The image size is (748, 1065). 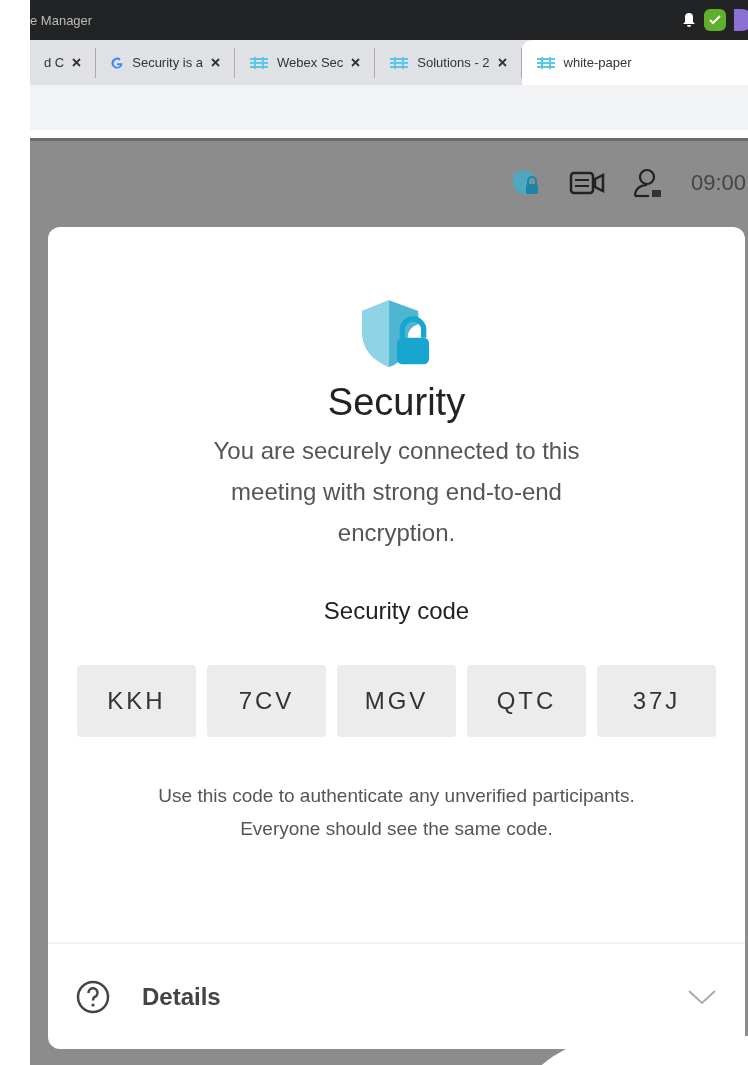 What do you see at coordinates (305, 62) in the screenshot?
I see `browser-tab: Webex Sec` at bounding box center [305, 62].